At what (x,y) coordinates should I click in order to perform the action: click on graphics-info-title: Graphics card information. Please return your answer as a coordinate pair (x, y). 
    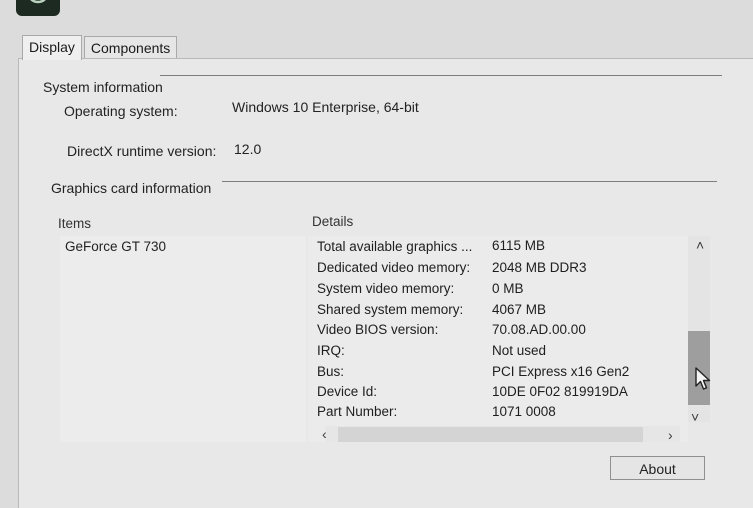
    Looking at the image, I should click on (133, 188).